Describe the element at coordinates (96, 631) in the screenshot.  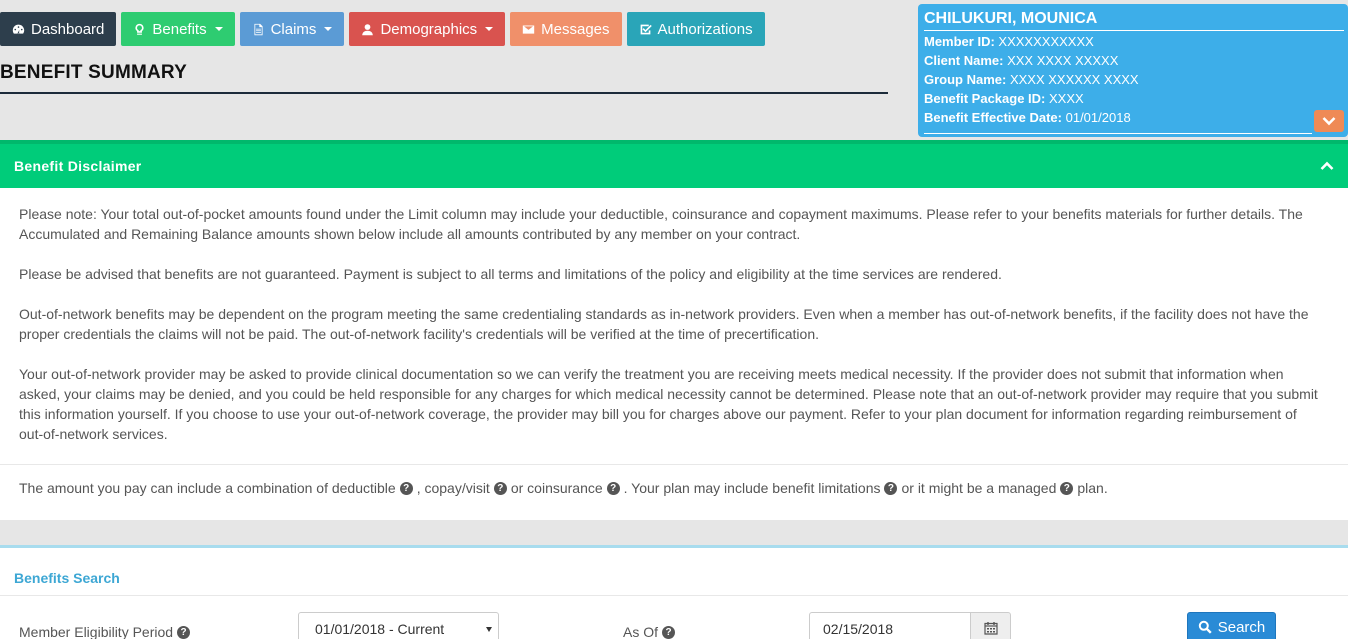
I see `eligibility-period-text: Member Eligibility Period` at that location.